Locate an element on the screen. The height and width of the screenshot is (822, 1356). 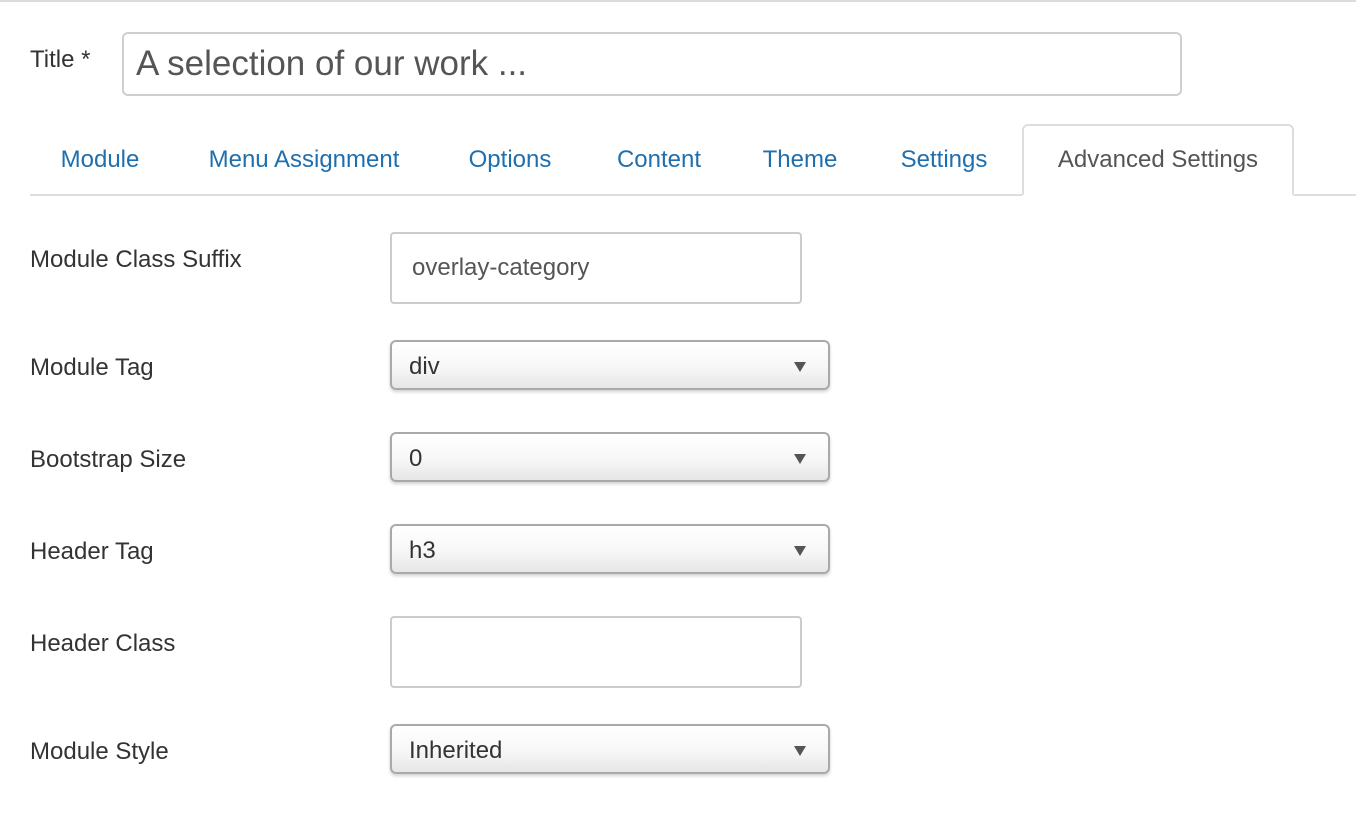
module-class-suffix-label: Module Class Suffix is located at coordinates (136, 259).